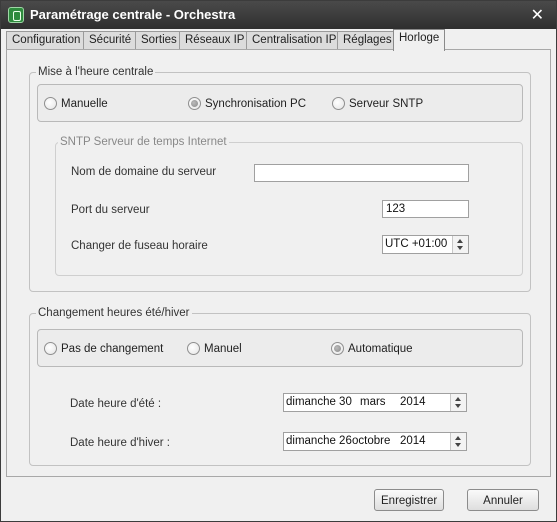 The height and width of the screenshot is (522, 557). Describe the element at coordinates (425, 209) in the screenshot. I see `port-input` at that location.